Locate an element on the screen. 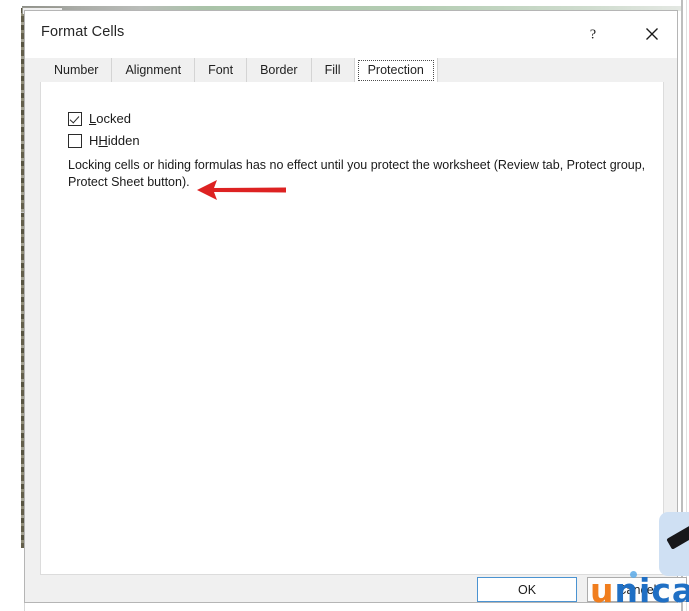  hidden-rest: idden is located at coordinates (123, 140).